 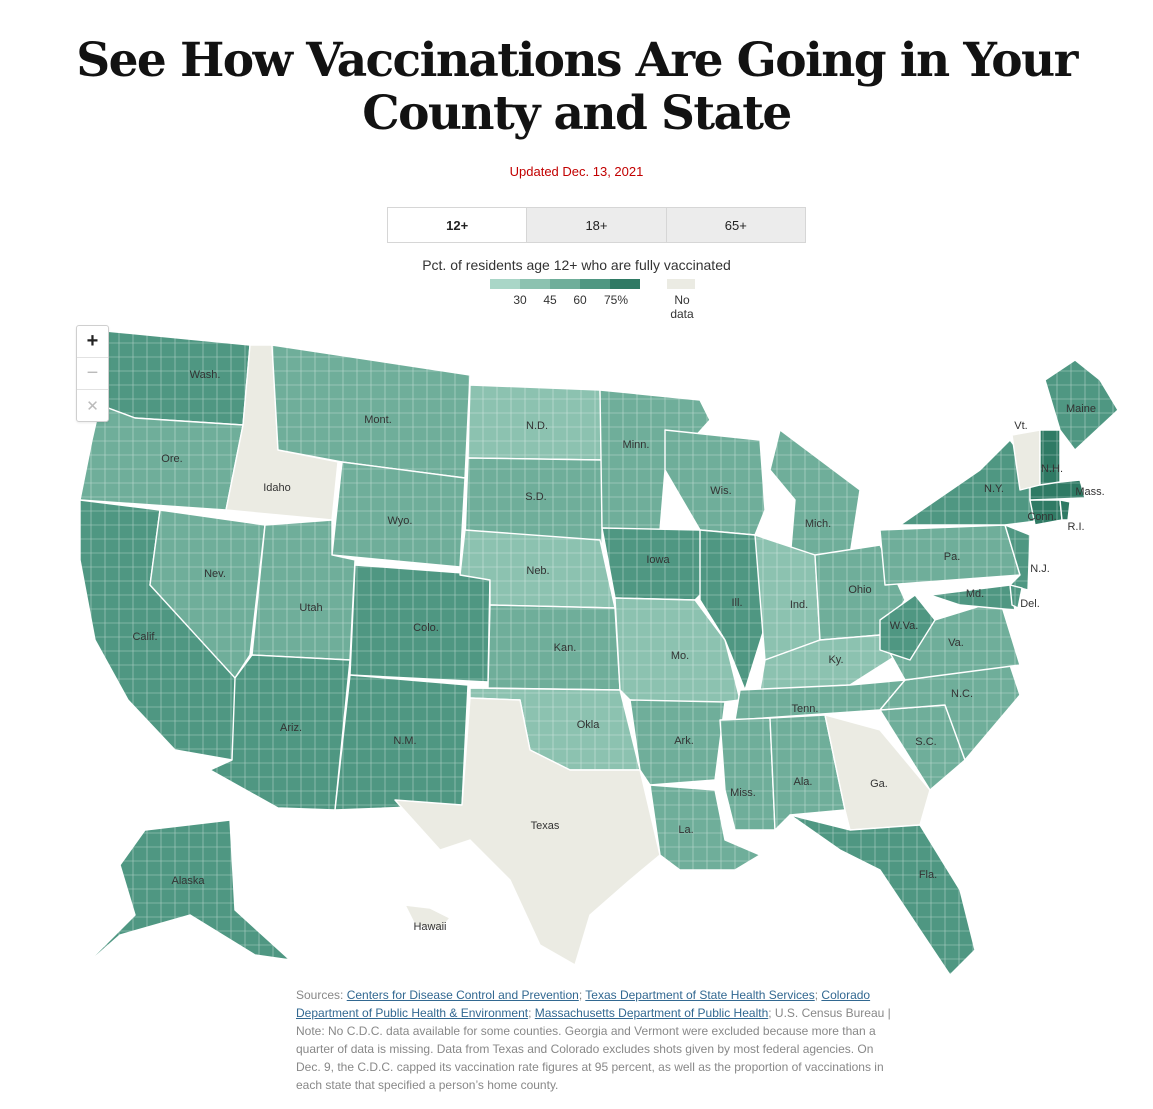 I want to click on zoom-controls: + − ✕, so click(x=92, y=373).